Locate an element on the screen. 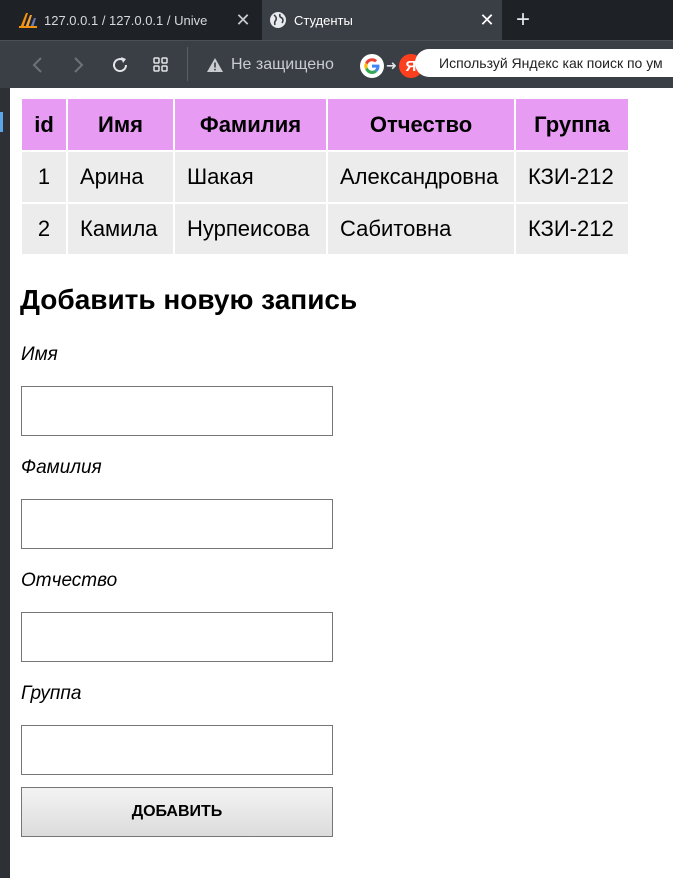  globe-icon is located at coordinates (278, 20).